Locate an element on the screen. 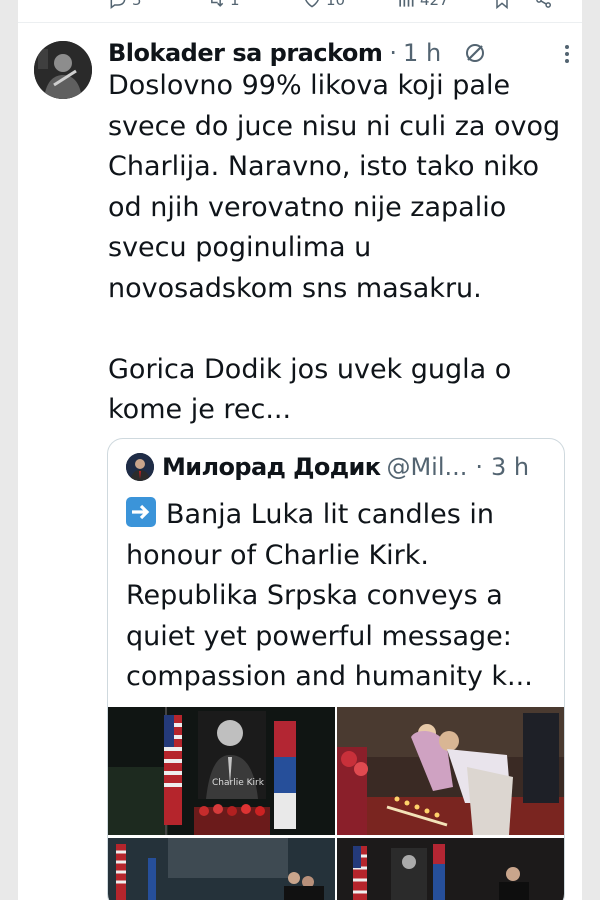  quoted-tweet-header: Милорад Додик @Mil... · 3 h is located at coordinates (327, 467).